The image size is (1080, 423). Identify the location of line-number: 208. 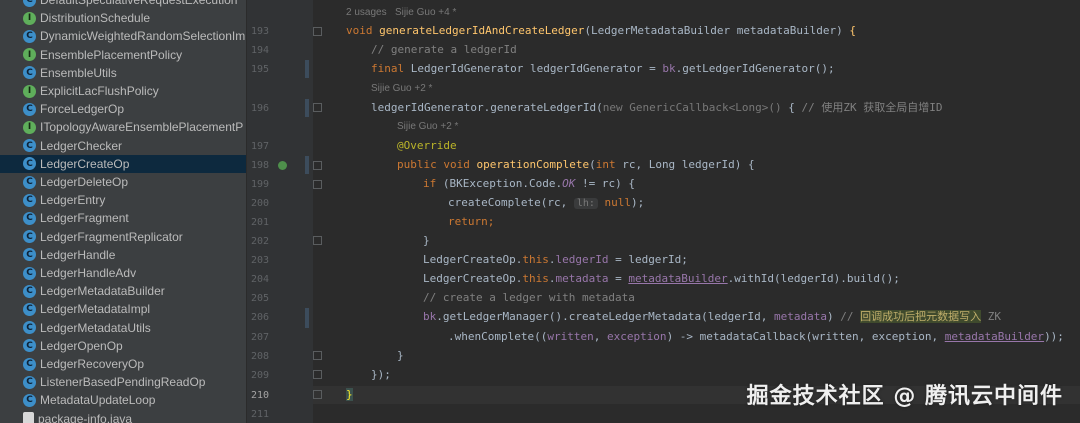
(258, 356).